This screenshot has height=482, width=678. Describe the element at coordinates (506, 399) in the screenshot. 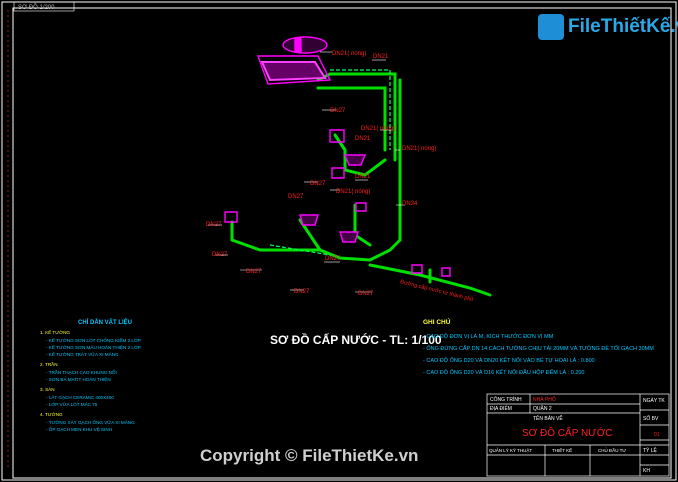

I see `project-label: CÔNG TRÌNH` at that location.